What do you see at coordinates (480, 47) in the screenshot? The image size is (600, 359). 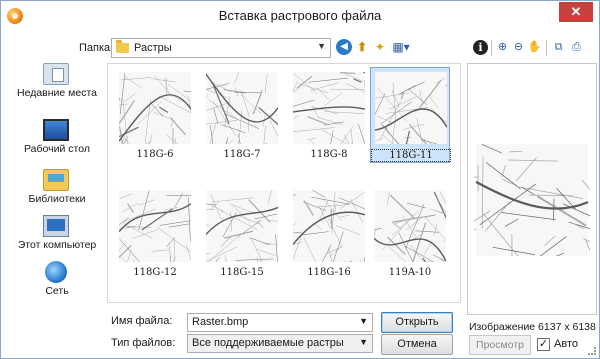 I see `info-icon: i` at bounding box center [480, 47].